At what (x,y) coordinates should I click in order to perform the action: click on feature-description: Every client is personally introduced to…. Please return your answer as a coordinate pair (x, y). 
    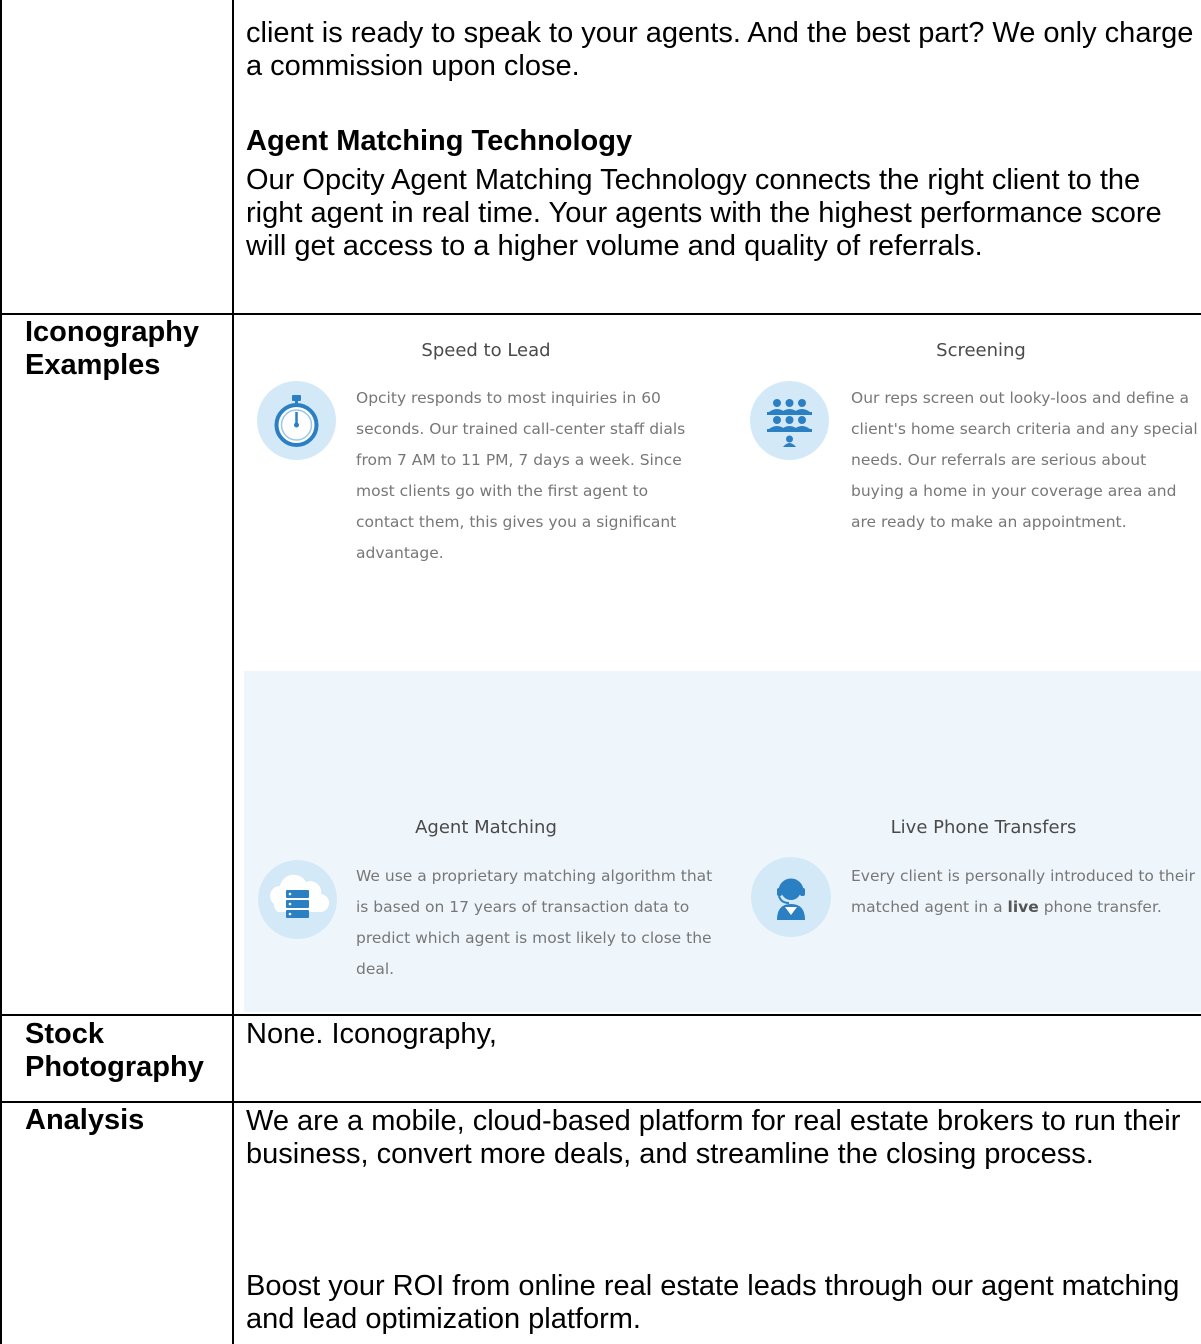
    Looking at the image, I should click on (1026, 892).